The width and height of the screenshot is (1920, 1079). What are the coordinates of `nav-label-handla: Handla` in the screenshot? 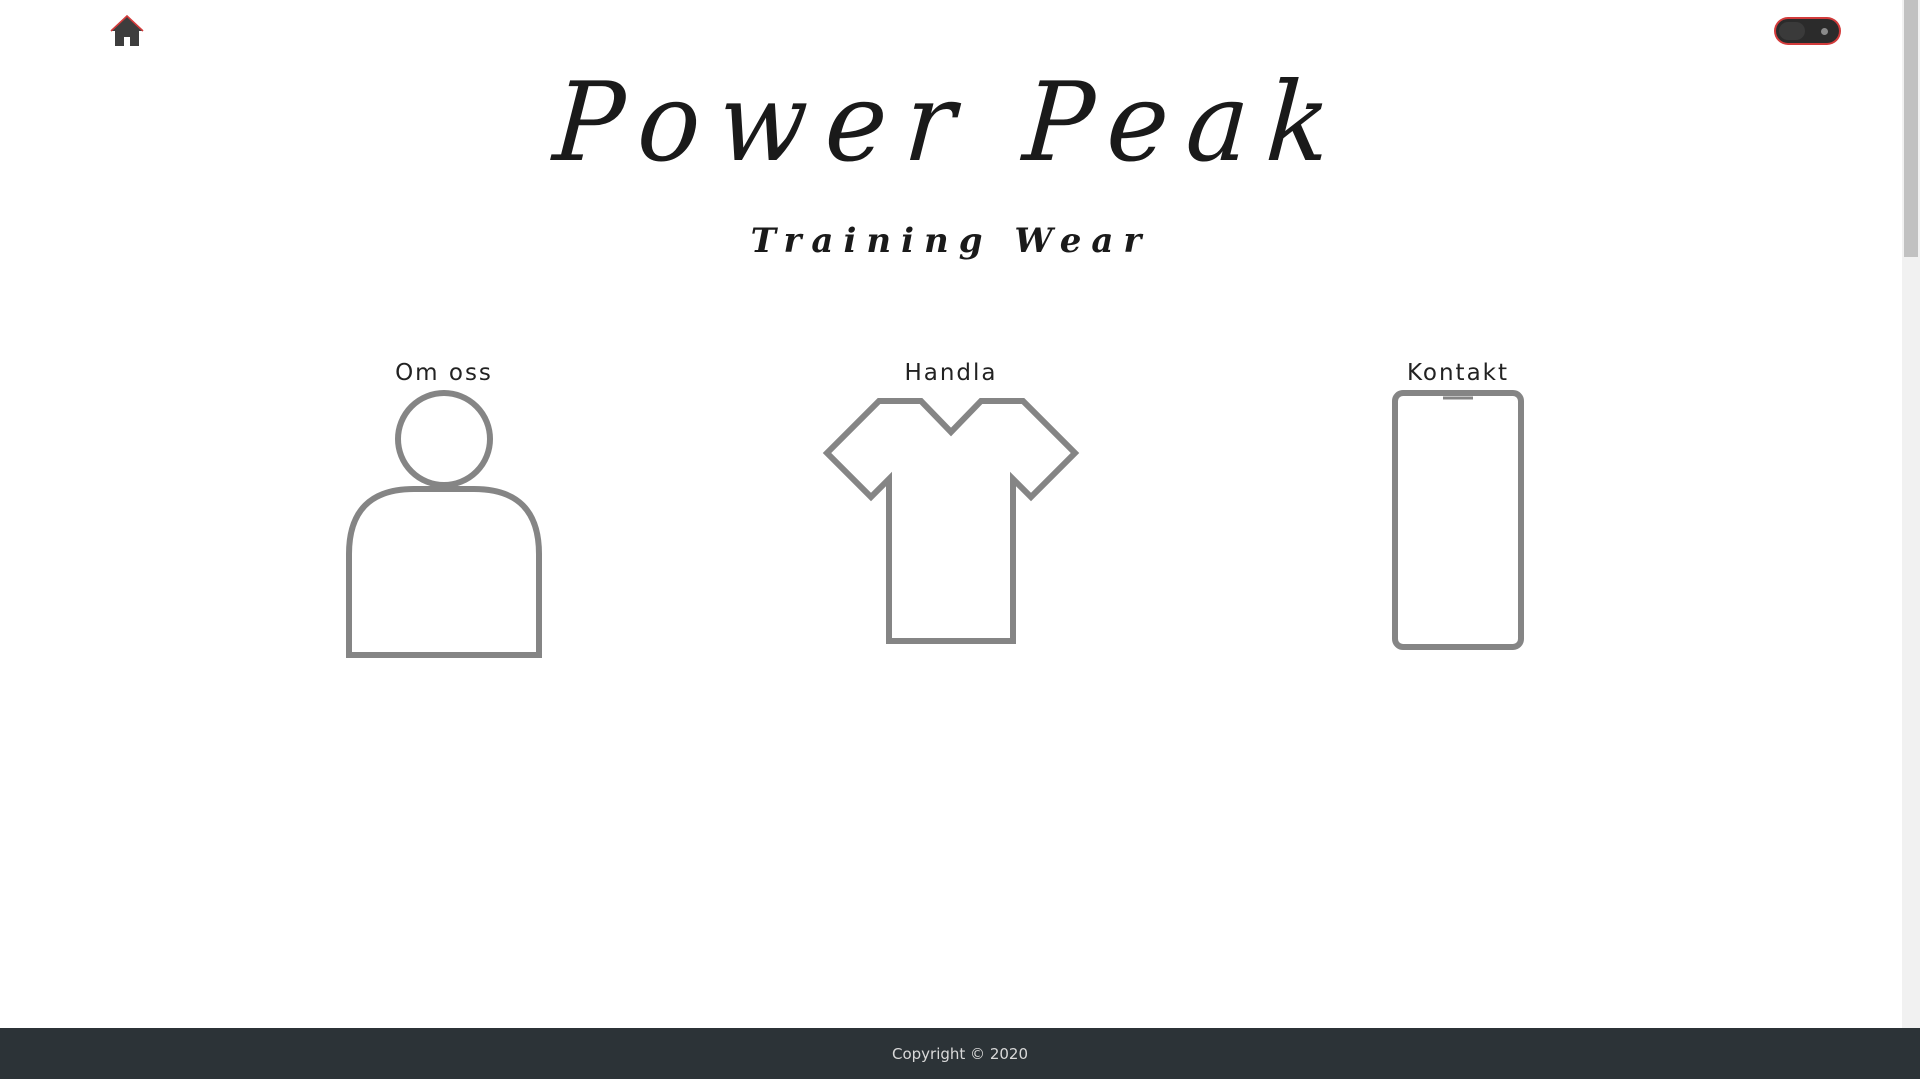 It's located at (951, 373).